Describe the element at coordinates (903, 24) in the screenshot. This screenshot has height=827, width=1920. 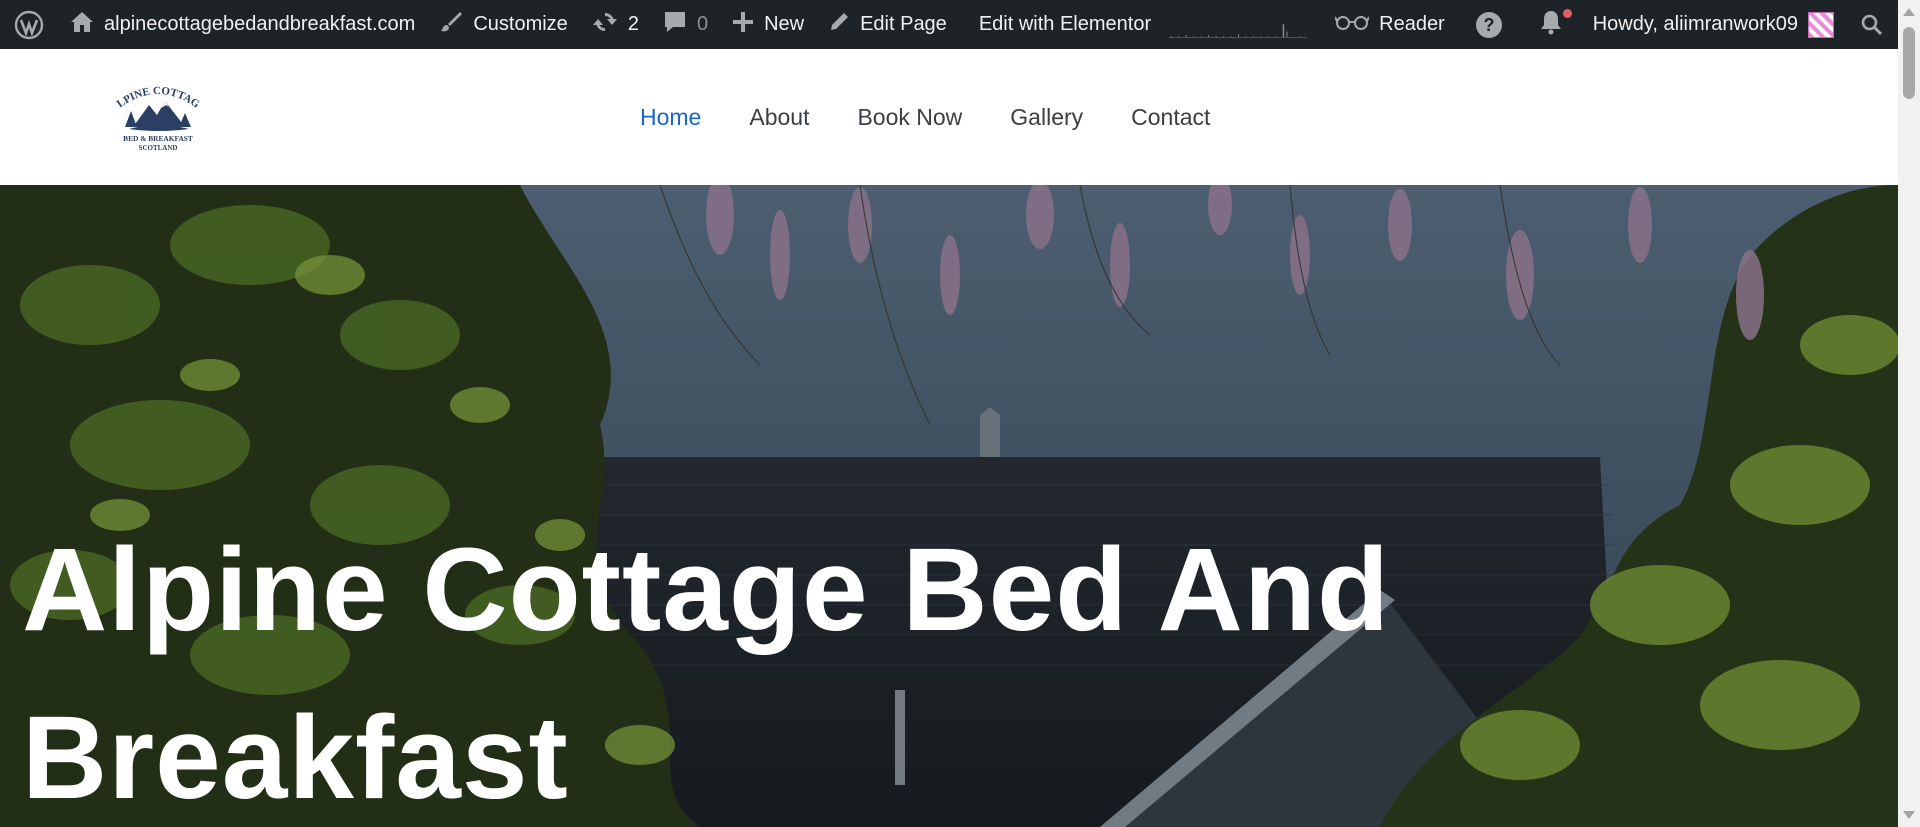
I see `edit-page-label: Edit Page` at that location.